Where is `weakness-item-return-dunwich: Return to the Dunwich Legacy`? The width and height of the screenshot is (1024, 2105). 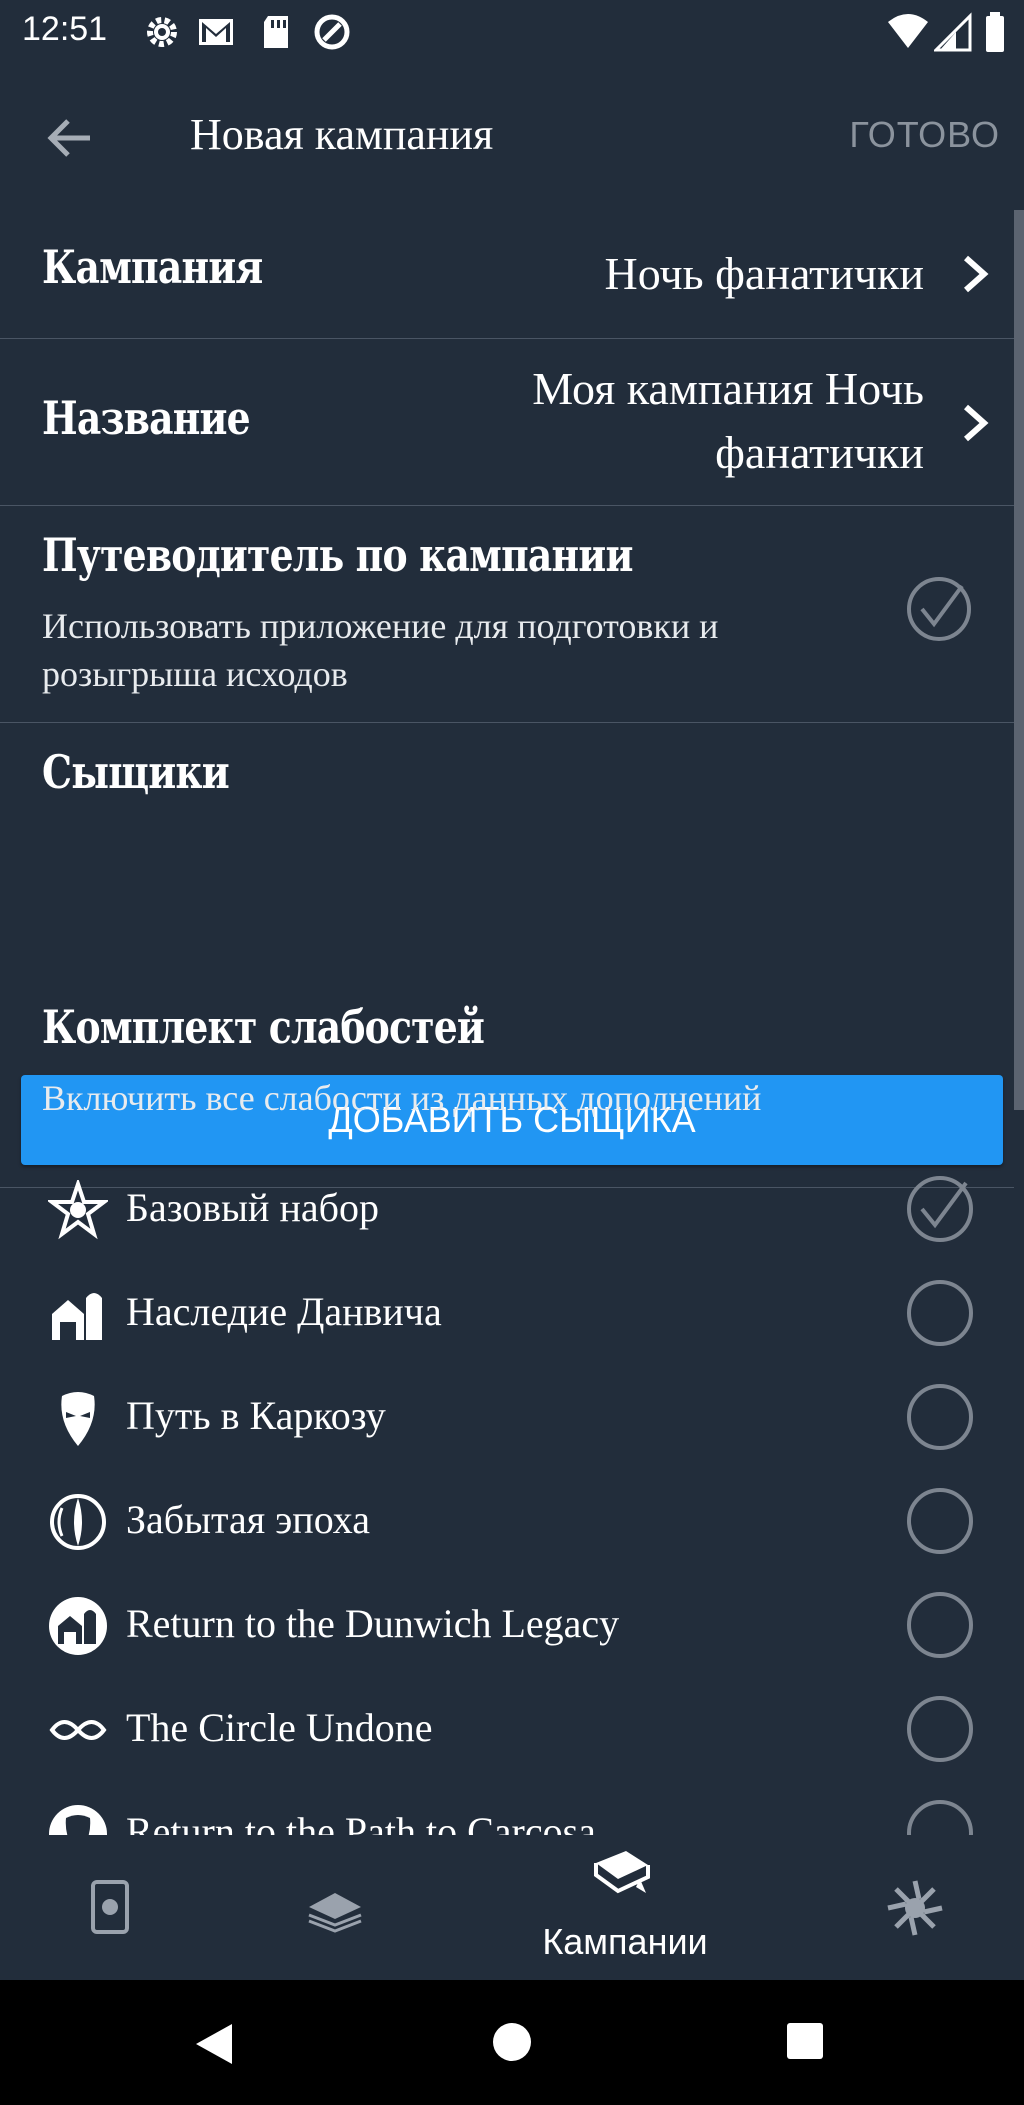
weakness-item-return-dunwich: Return to the Dunwich Legacy is located at coordinates (507, 1624).